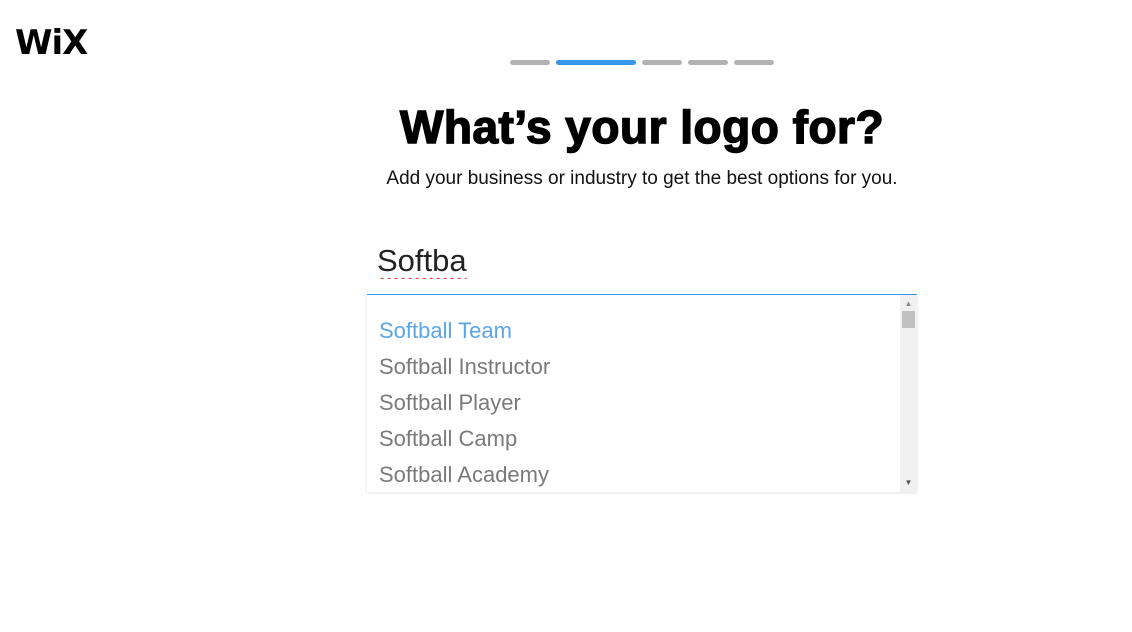 This screenshot has height=632, width=1132. What do you see at coordinates (908, 483) in the screenshot?
I see `scroll-down-arrow-icon: ▼` at bounding box center [908, 483].